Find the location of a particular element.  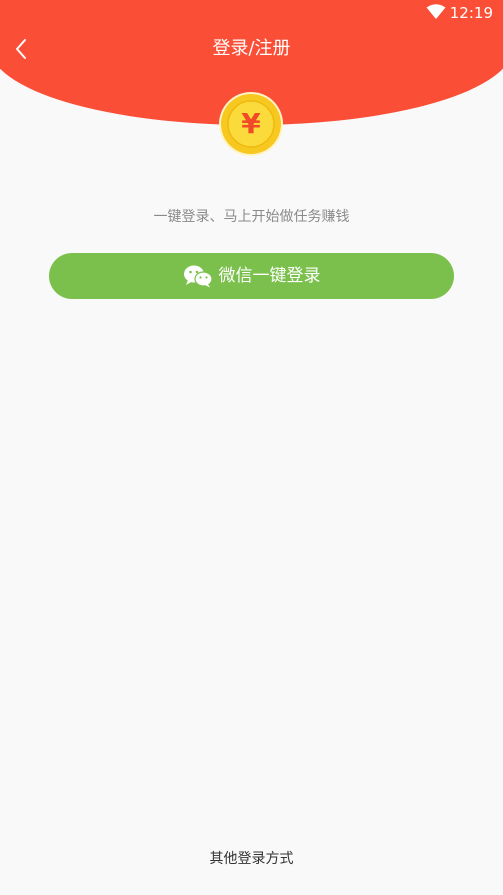

tagline: 一键登录、马上开始做任务赚钱 is located at coordinates (251, 217).